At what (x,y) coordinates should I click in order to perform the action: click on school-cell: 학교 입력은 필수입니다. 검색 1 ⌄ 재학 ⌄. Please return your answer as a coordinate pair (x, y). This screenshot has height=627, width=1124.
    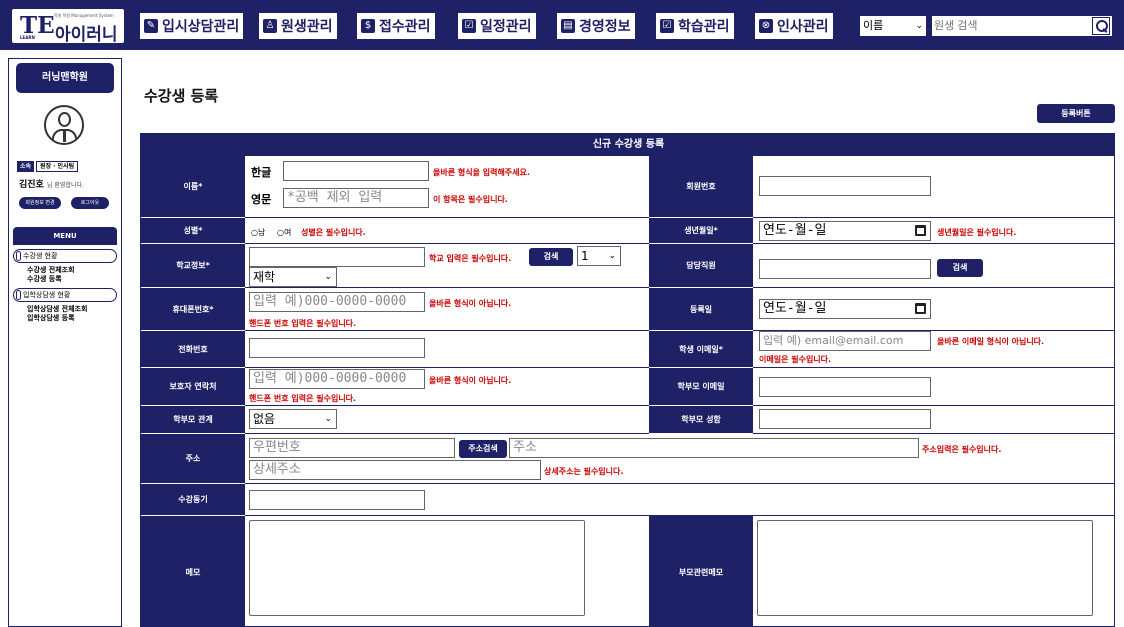
    Looking at the image, I should click on (447, 266).